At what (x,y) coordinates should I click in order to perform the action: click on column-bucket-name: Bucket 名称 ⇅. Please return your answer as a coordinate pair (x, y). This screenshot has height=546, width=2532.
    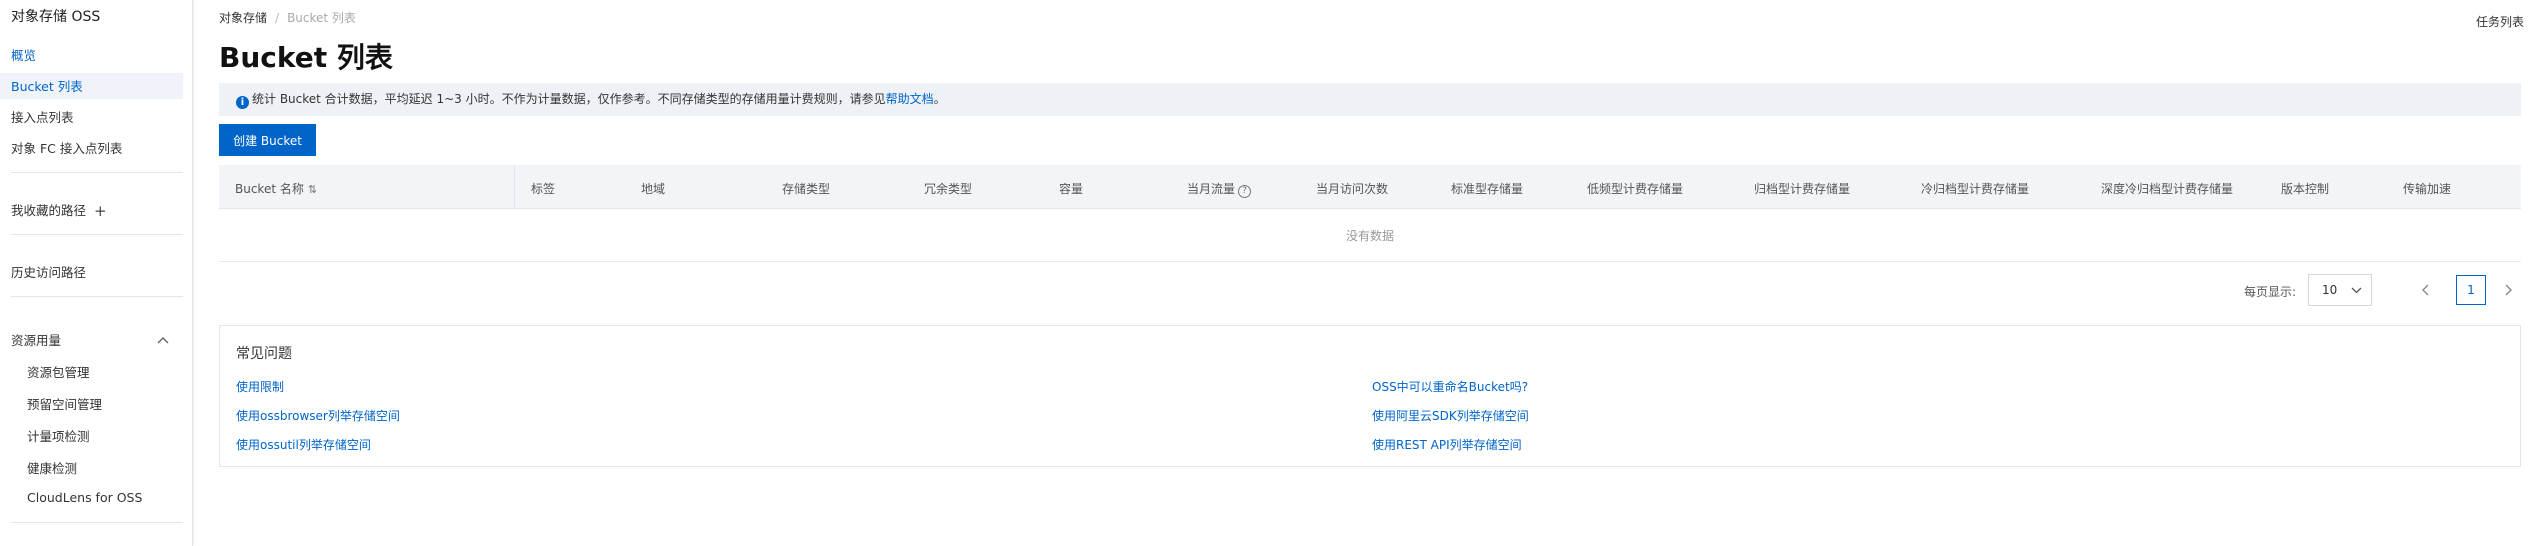
    Looking at the image, I should click on (276, 188).